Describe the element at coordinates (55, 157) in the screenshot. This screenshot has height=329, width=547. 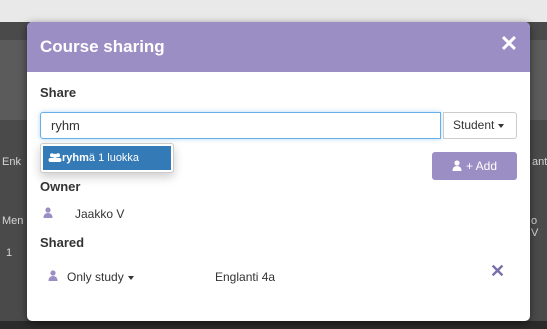
I see `group-icon` at that location.